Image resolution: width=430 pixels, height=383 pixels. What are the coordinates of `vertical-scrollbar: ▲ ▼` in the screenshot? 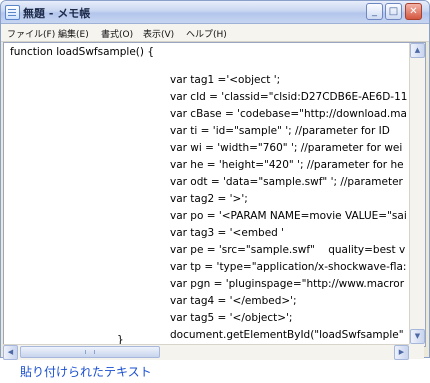 It's located at (417, 194).